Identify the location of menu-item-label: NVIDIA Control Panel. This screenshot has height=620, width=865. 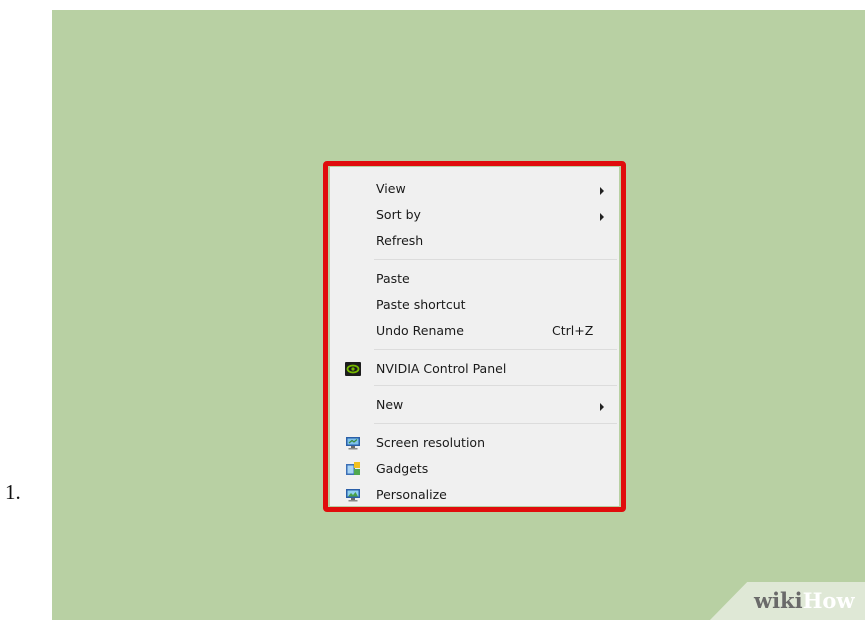
(441, 368).